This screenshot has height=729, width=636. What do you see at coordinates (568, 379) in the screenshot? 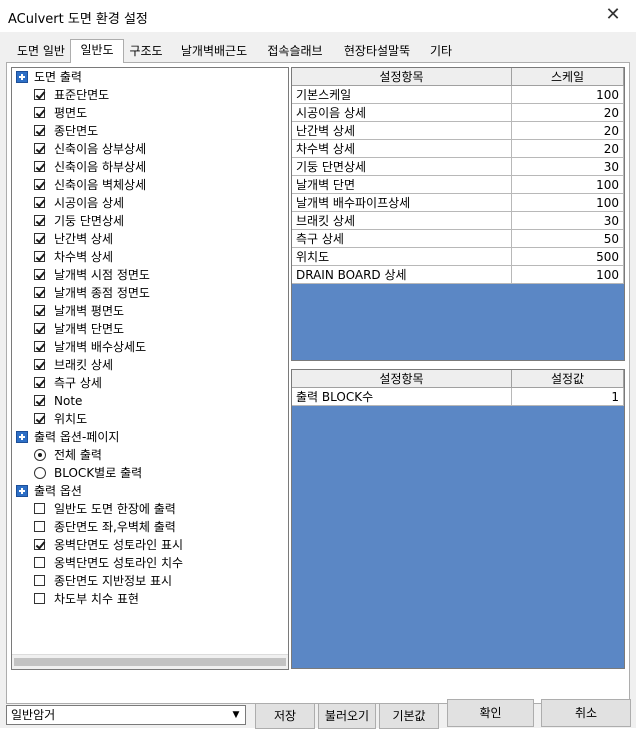
I see `setting-grid-header-value: 설정값` at bounding box center [568, 379].